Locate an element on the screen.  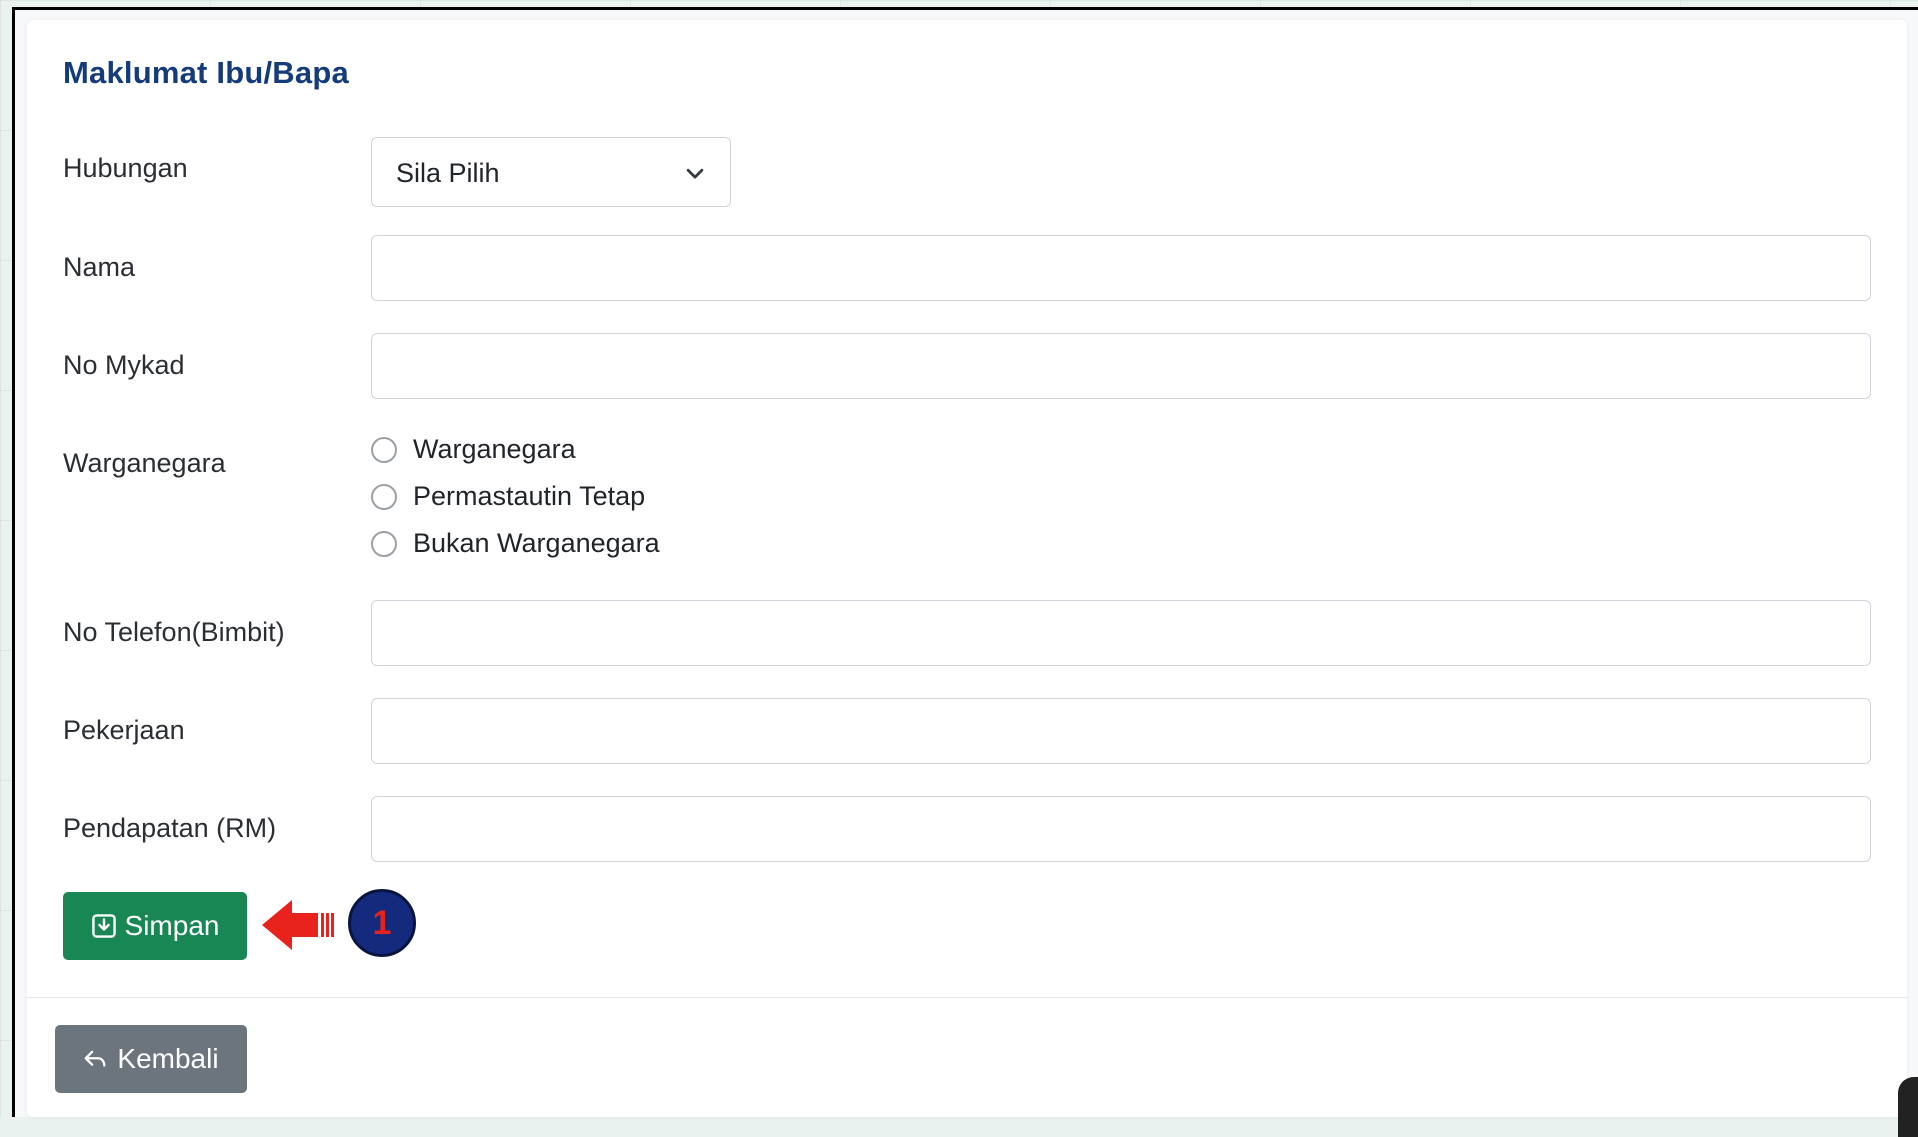
radio-warganegara: Warganegara is located at coordinates (473, 449).